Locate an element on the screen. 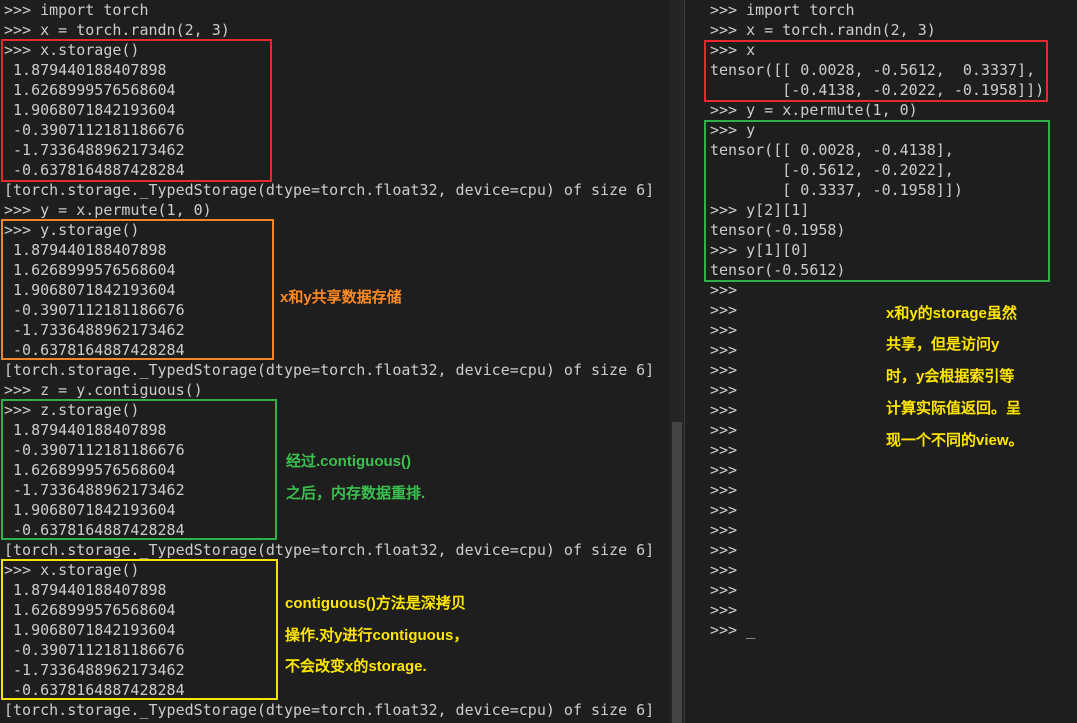  note-view-line-5: 现一个不同的view。 is located at coordinates (955, 440).